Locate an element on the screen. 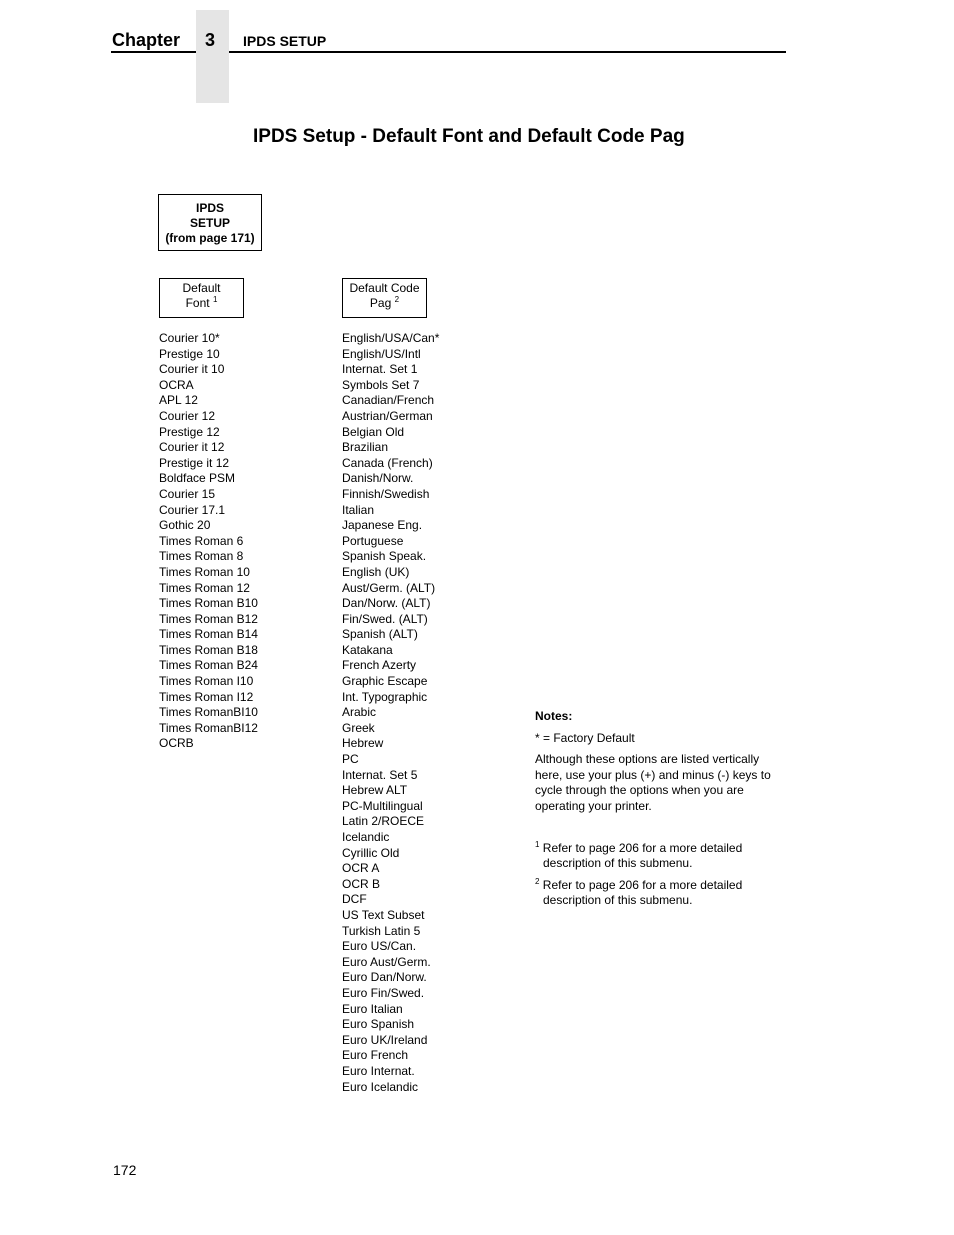 The image size is (954, 1235). font-option: OCRB is located at coordinates (176, 743).